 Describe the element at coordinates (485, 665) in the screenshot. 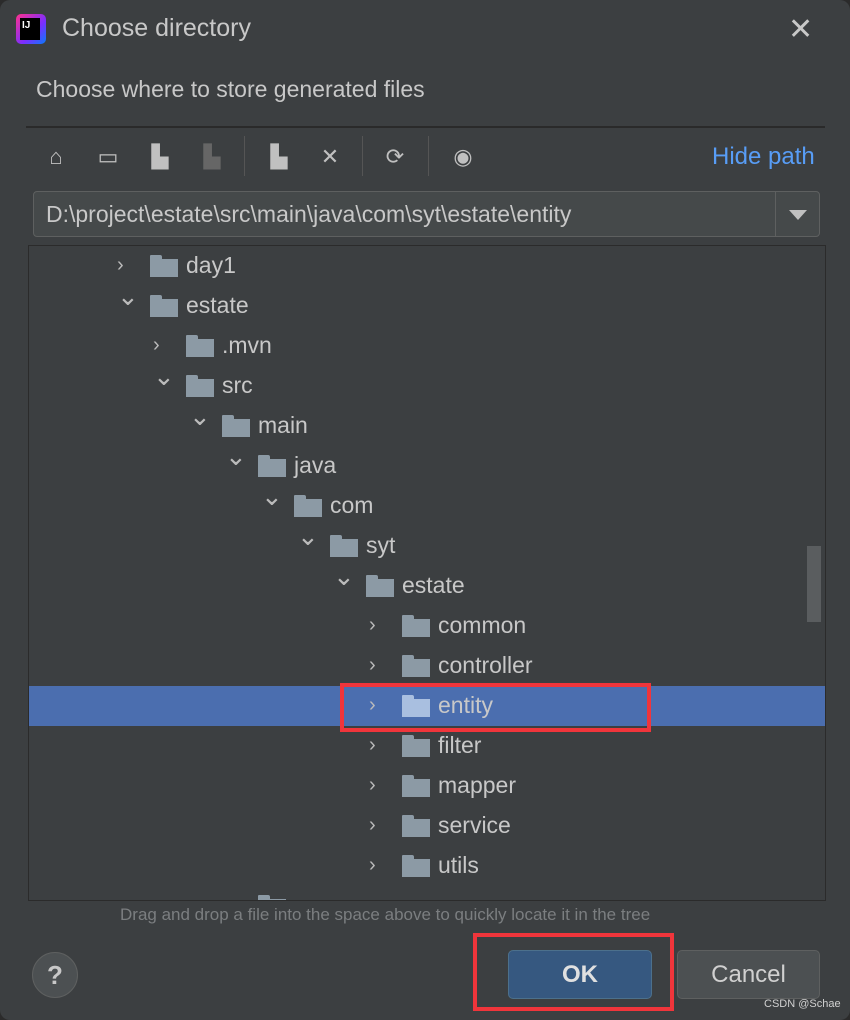

I see `tree-row-label: controller` at that location.